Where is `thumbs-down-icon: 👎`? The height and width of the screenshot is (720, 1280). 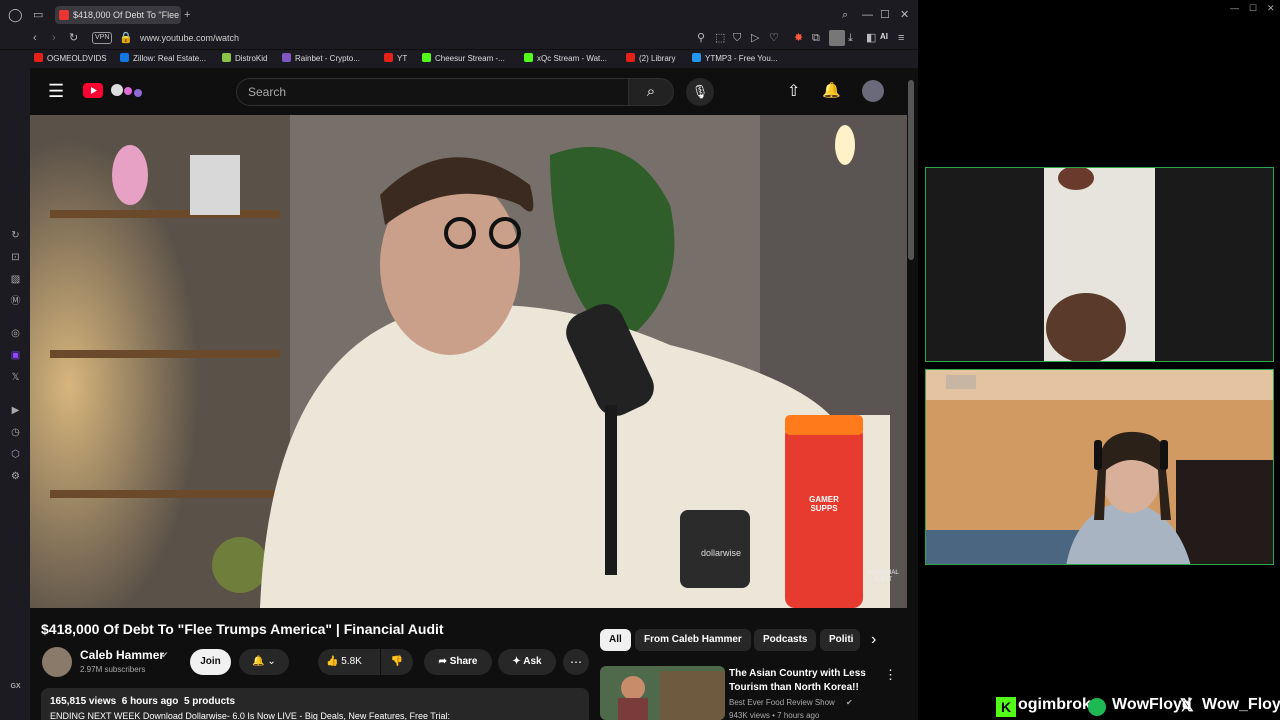
thumbs-down-icon: 👎 is located at coordinates (397, 661).